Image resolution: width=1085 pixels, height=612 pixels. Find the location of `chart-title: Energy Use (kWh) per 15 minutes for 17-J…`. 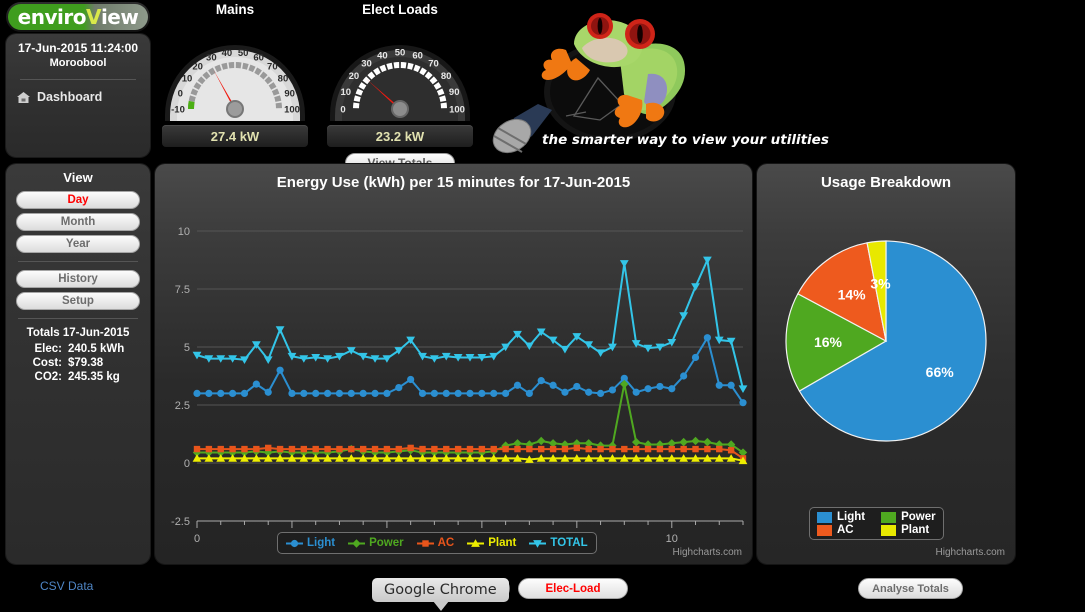

chart-title: Energy Use (kWh) per 15 minutes for 17-J… is located at coordinates (453, 182).